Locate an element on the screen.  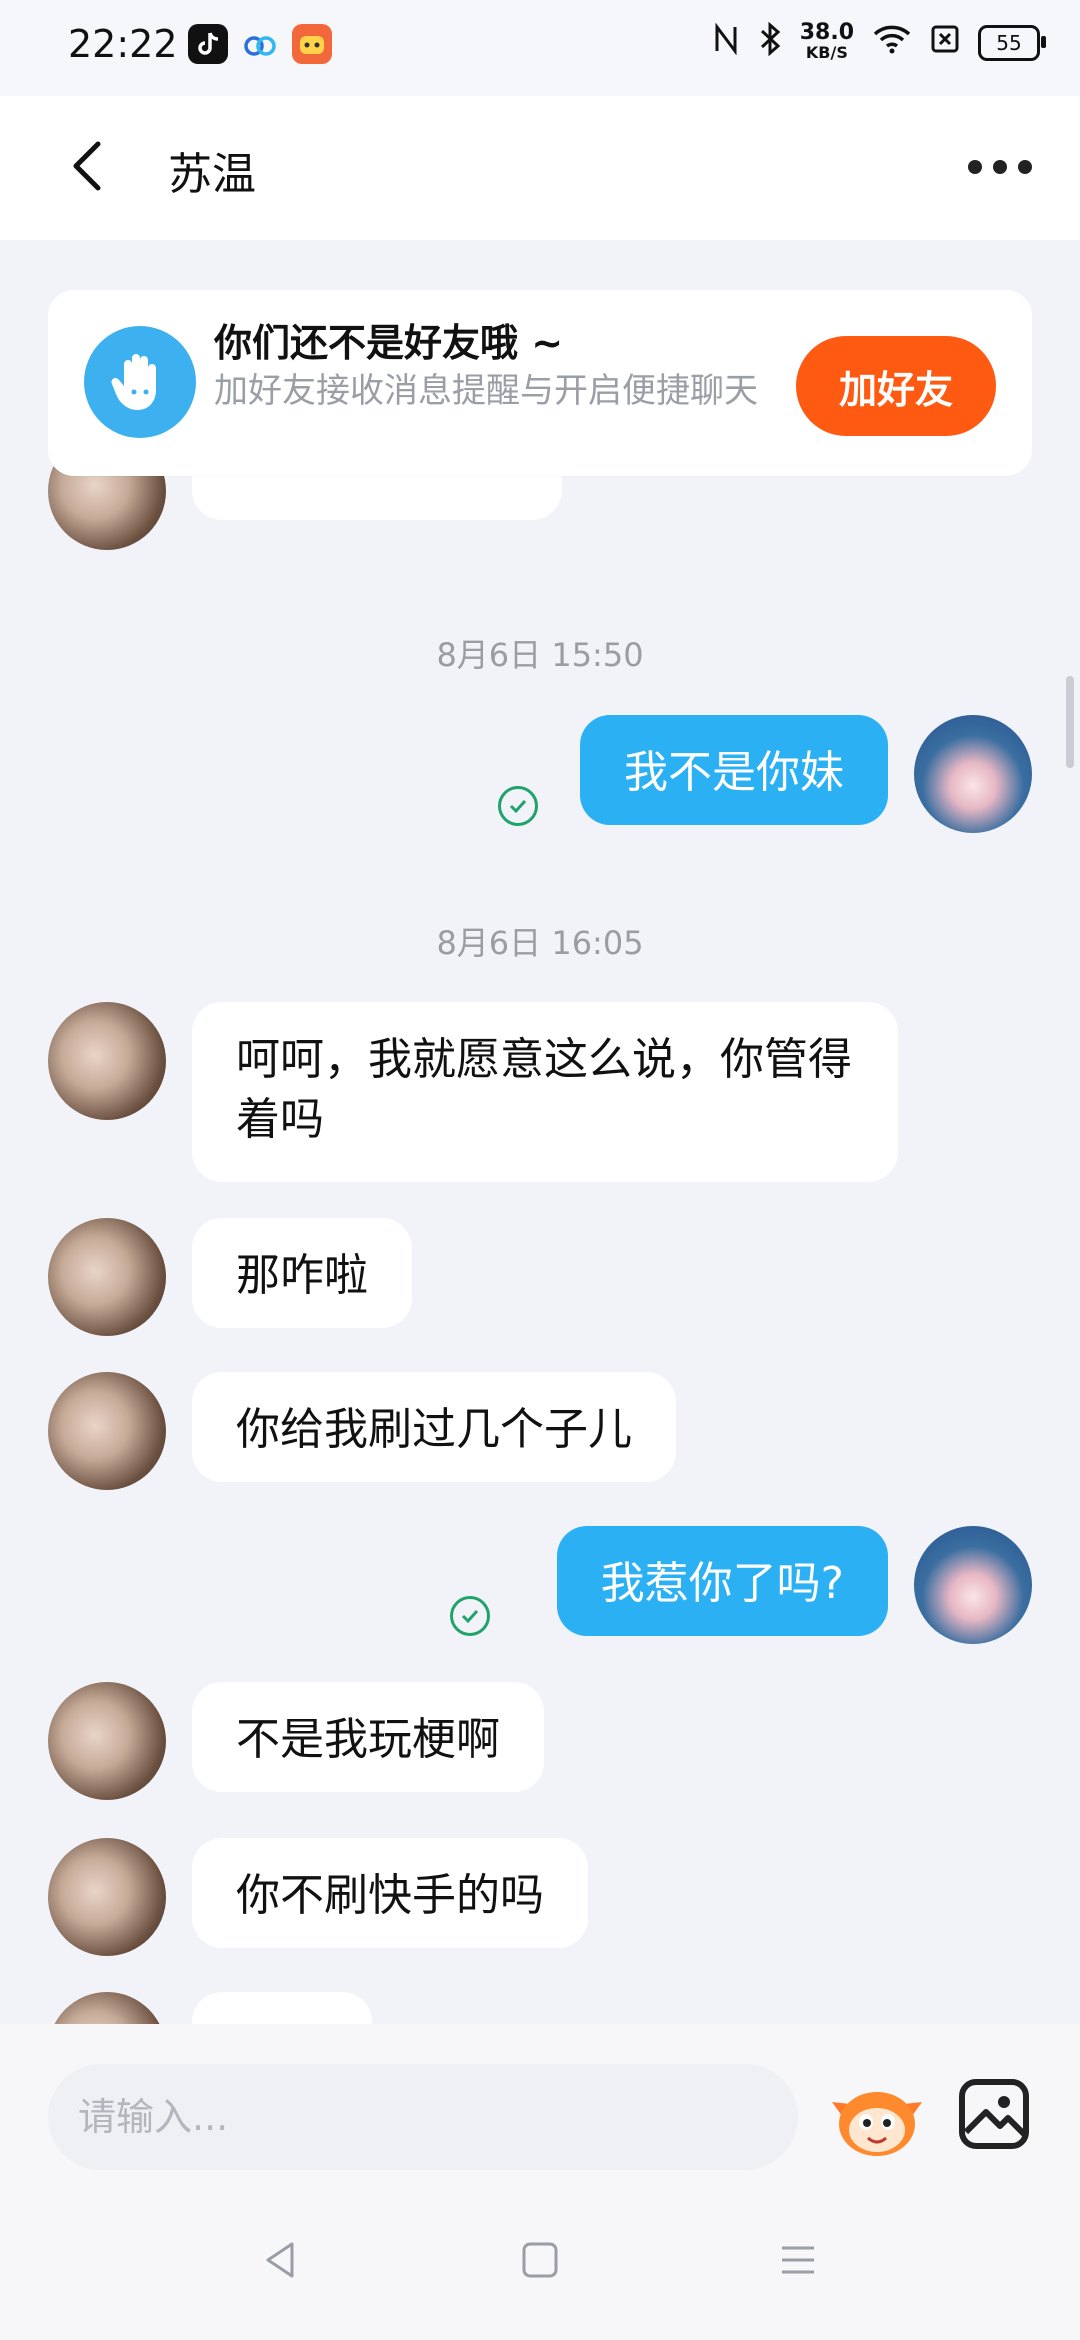
banner-title: 你们还不是好友哦 ~ is located at coordinates (389, 343).